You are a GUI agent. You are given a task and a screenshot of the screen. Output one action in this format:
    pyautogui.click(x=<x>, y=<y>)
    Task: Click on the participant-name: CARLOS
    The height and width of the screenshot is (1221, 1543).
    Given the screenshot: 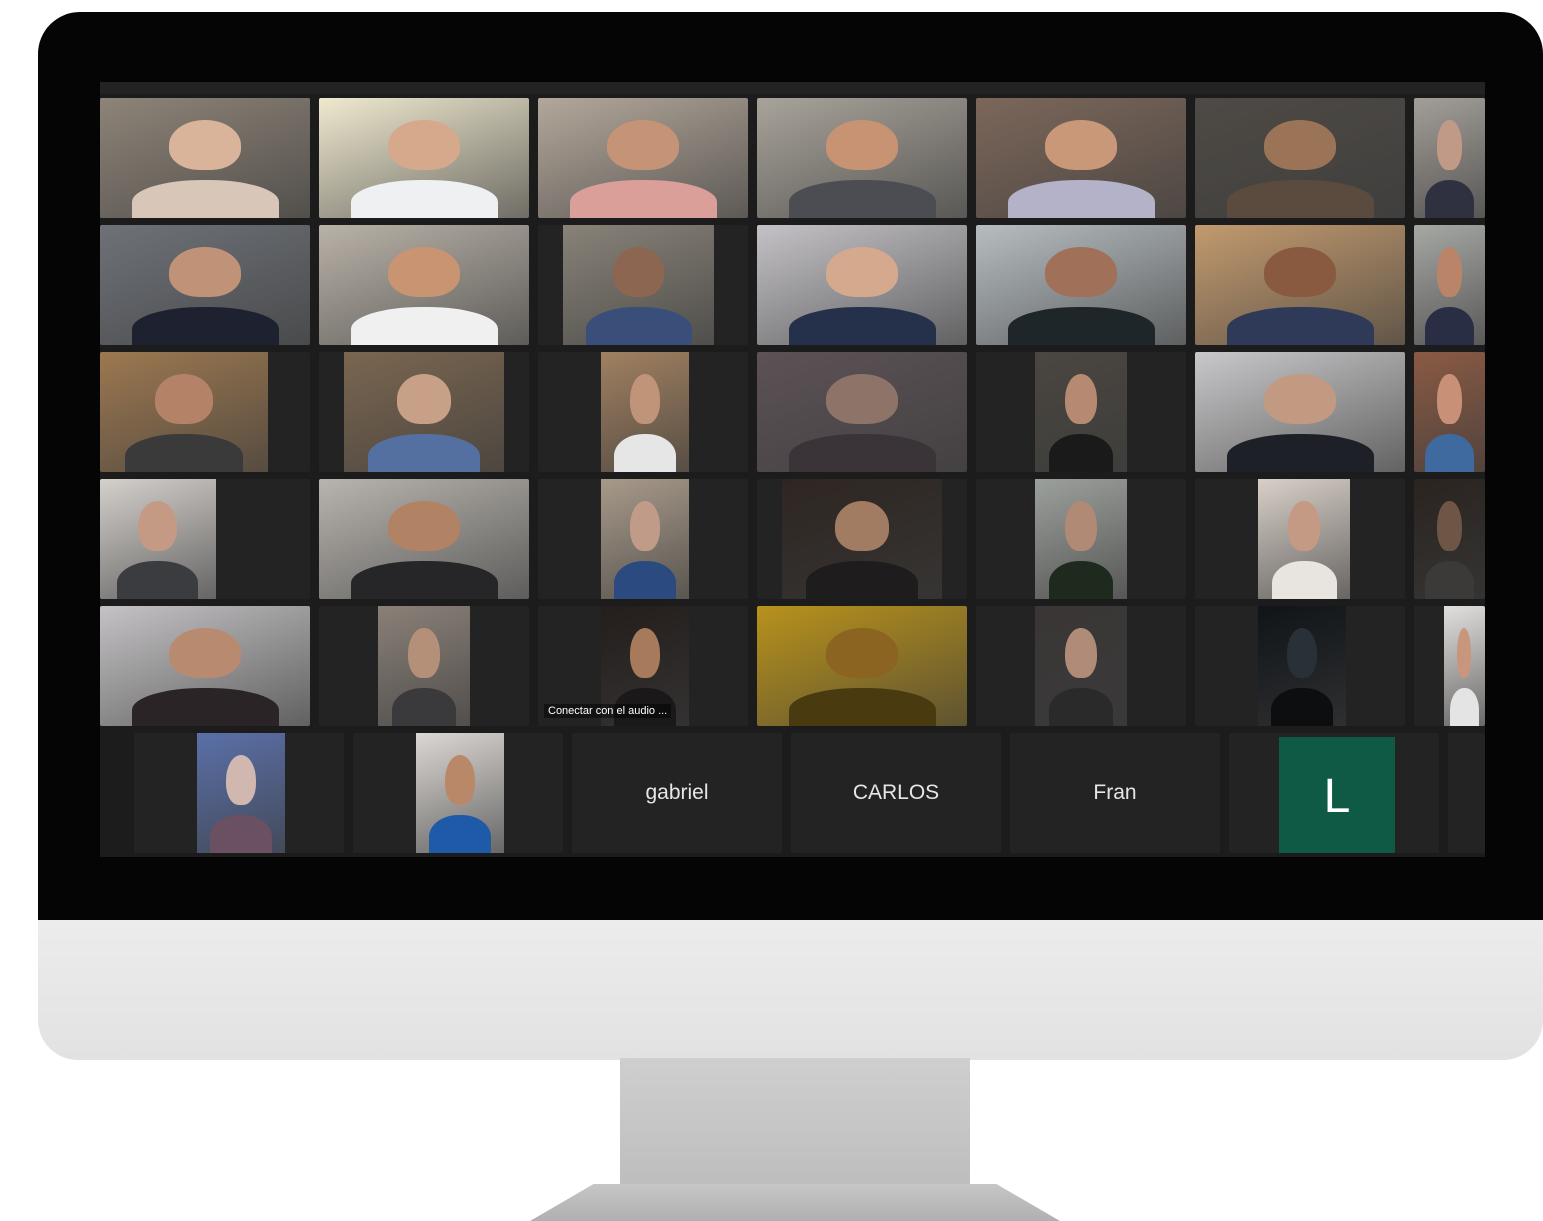 What is the action you would take?
    pyautogui.click(x=896, y=792)
    